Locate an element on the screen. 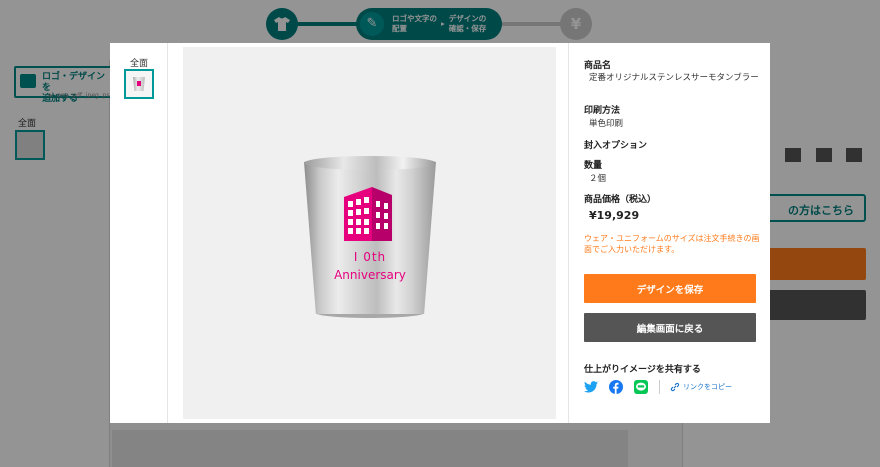 The image size is (880, 467). share-divider is located at coordinates (659, 387).